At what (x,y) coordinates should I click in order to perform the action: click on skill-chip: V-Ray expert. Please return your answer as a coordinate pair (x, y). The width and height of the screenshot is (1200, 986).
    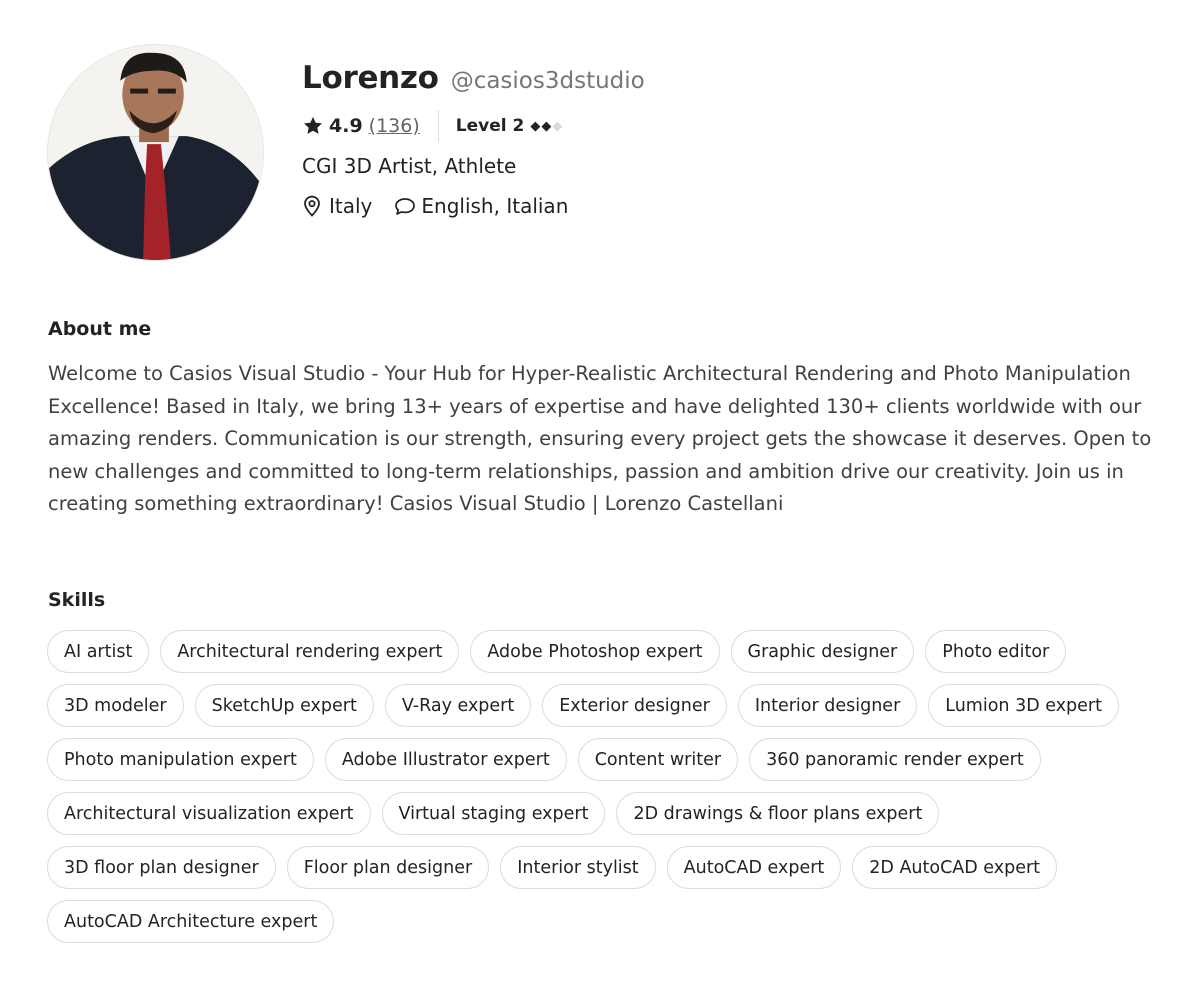
    Looking at the image, I should click on (458, 705).